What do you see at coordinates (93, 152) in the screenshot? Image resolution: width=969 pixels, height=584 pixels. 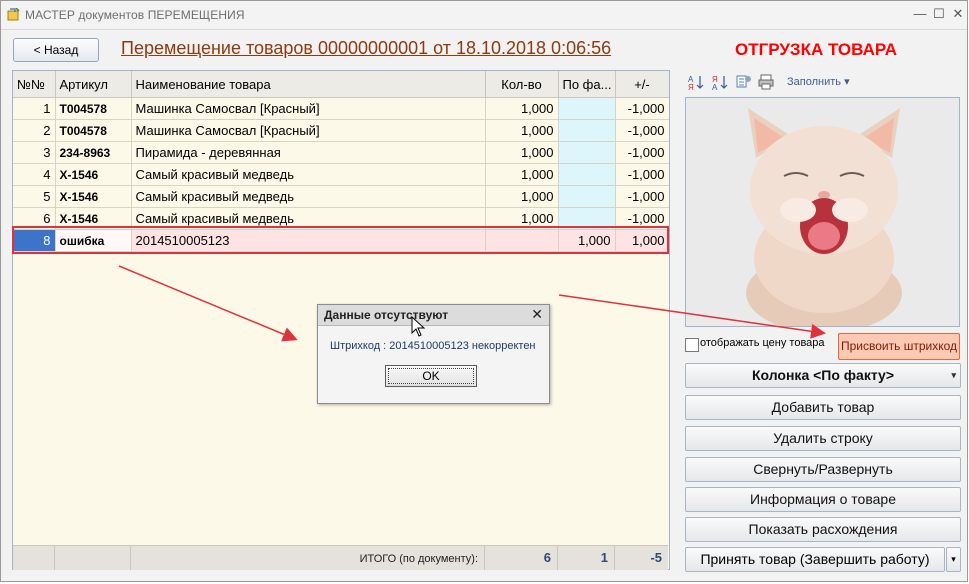 I see `row-article: 234-8963` at bounding box center [93, 152].